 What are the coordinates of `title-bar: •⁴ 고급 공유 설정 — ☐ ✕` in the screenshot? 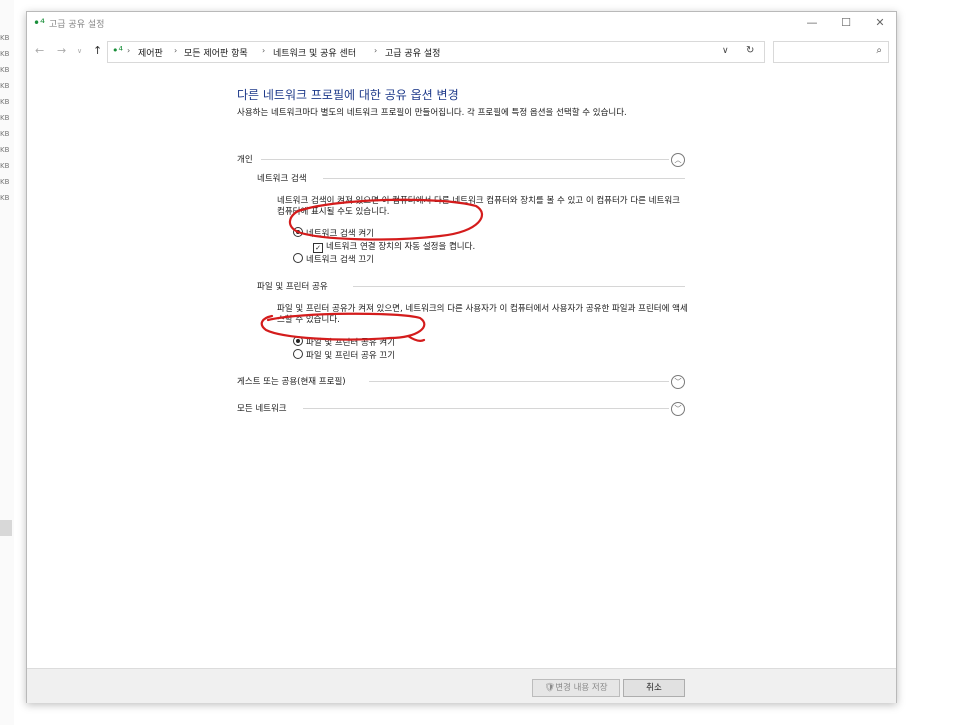 It's located at (461, 23).